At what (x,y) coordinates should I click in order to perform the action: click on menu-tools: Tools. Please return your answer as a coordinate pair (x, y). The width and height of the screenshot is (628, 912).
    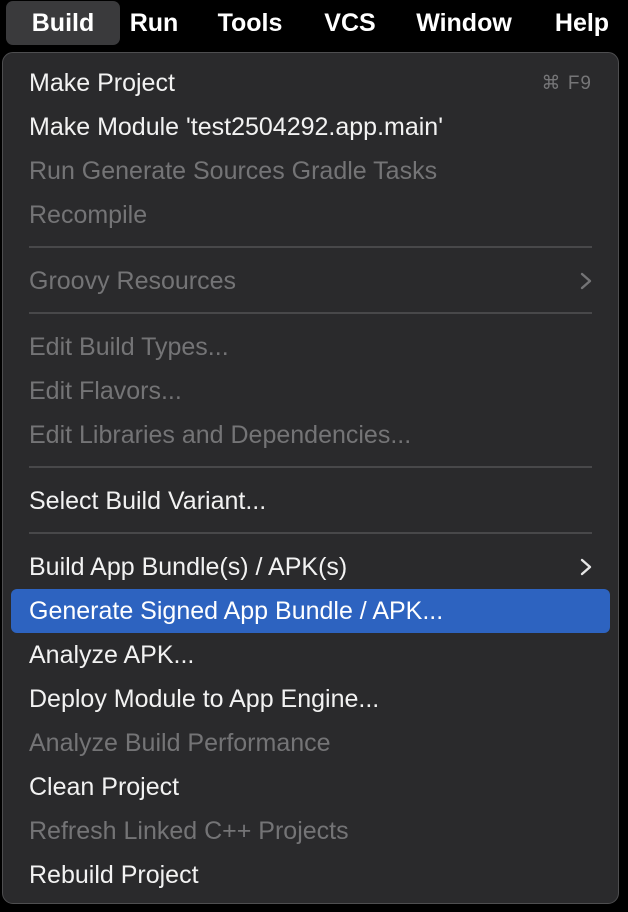
    Looking at the image, I should click on (250, 23).